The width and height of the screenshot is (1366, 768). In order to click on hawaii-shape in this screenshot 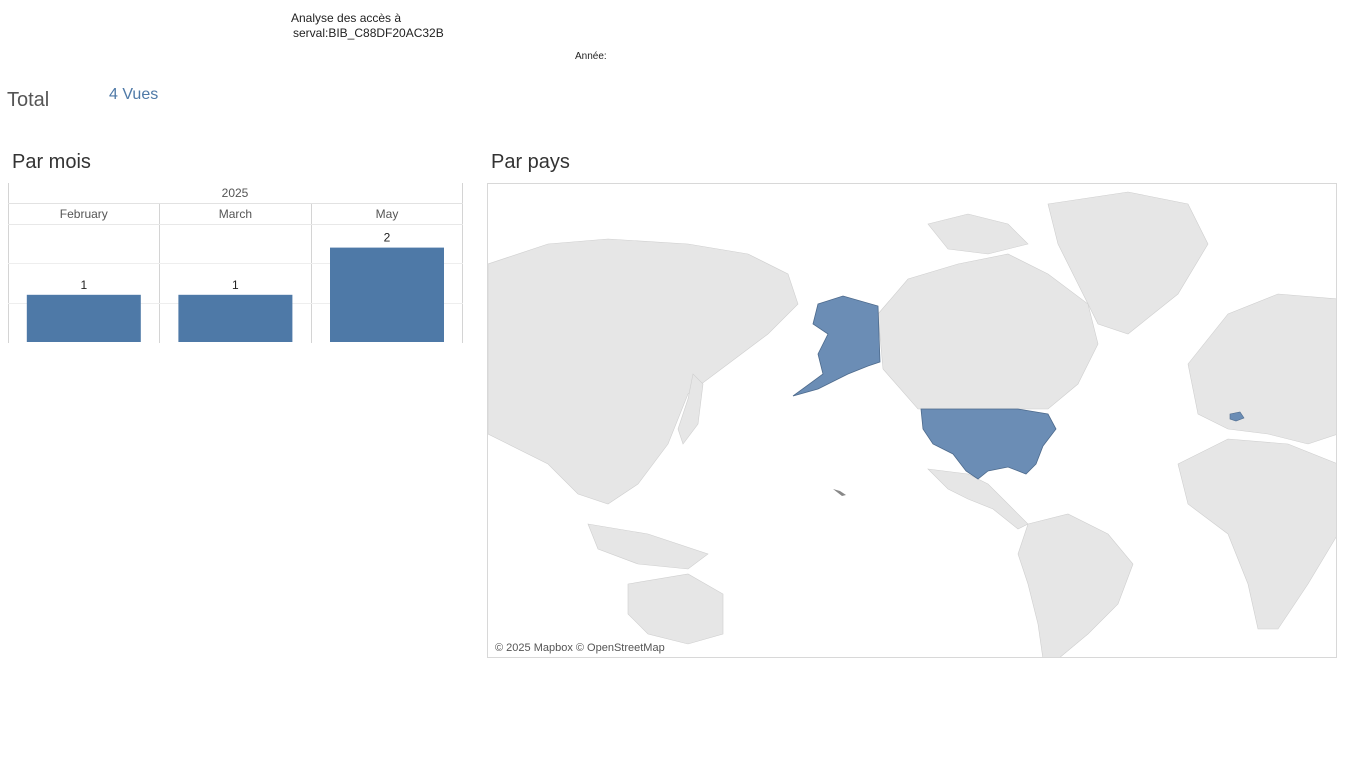, I will do `click(839, 492)`.